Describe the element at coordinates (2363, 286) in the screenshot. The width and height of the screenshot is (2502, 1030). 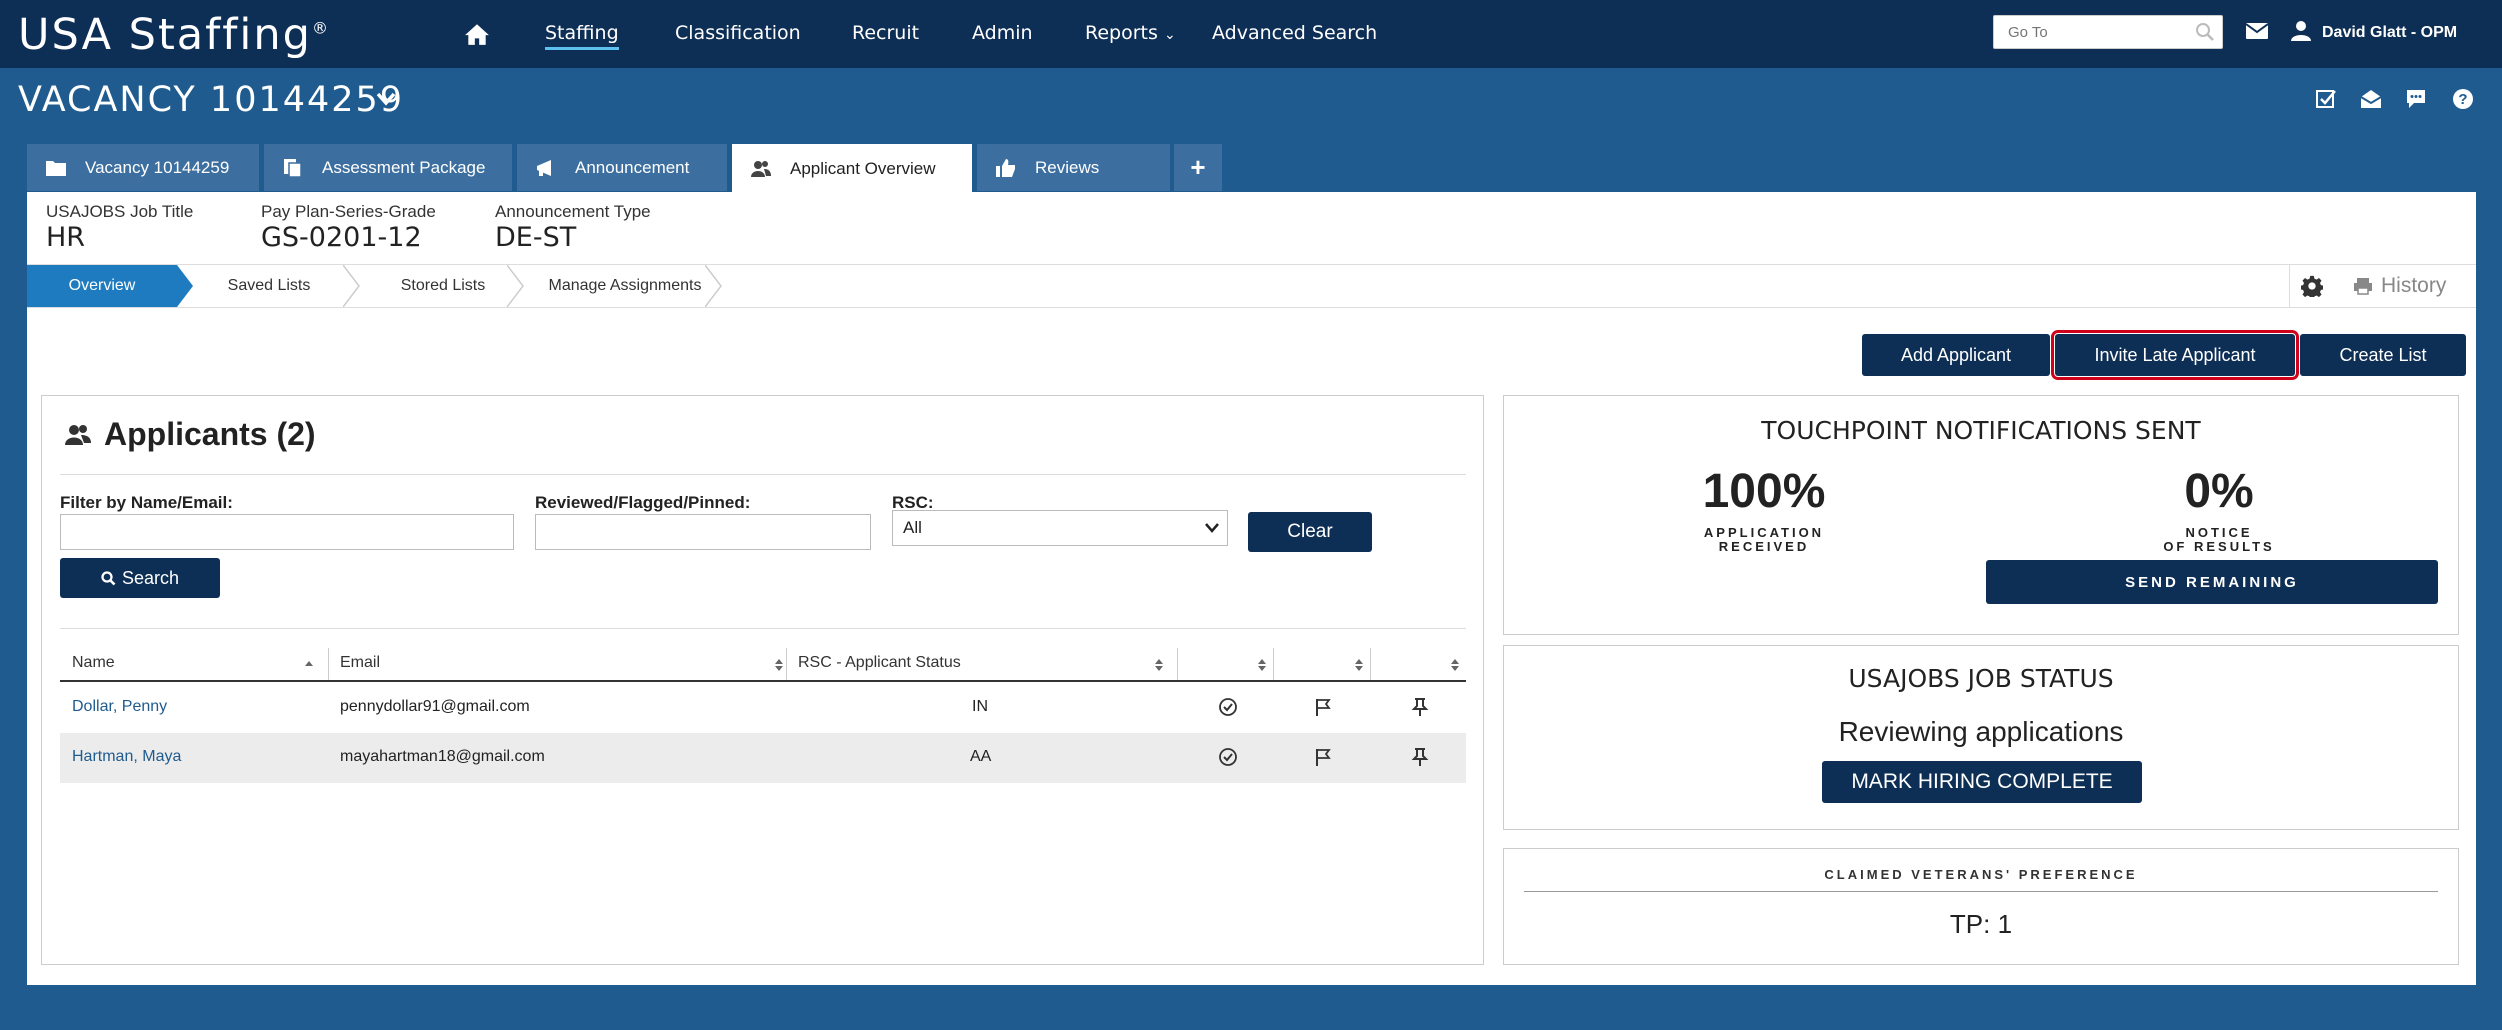
I see `printer-icon` at that location.